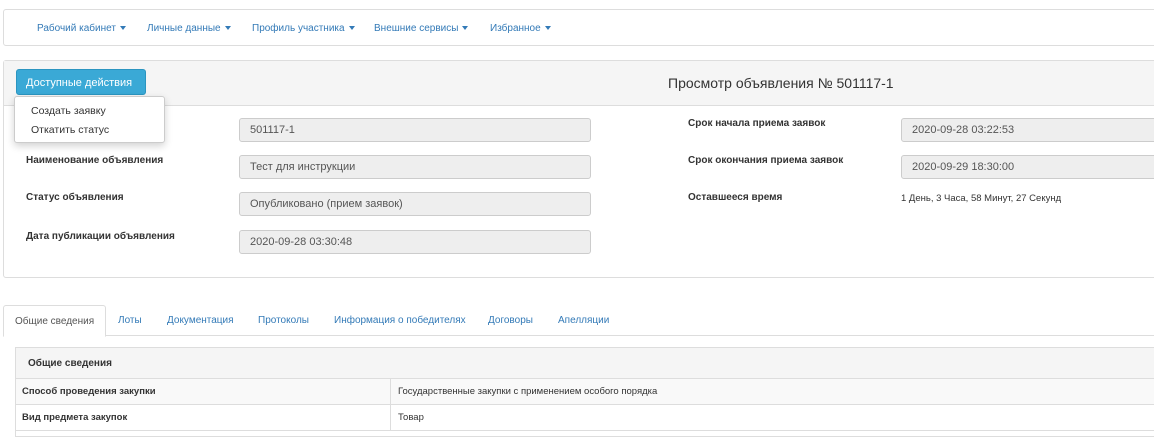  What do you see at coordinates (981, 198) in the screenshot?
I see `remaining-time-value: 1 День, 3 Часа, 58 Минут, 27 Секунд` at bounding box center [981, 198].